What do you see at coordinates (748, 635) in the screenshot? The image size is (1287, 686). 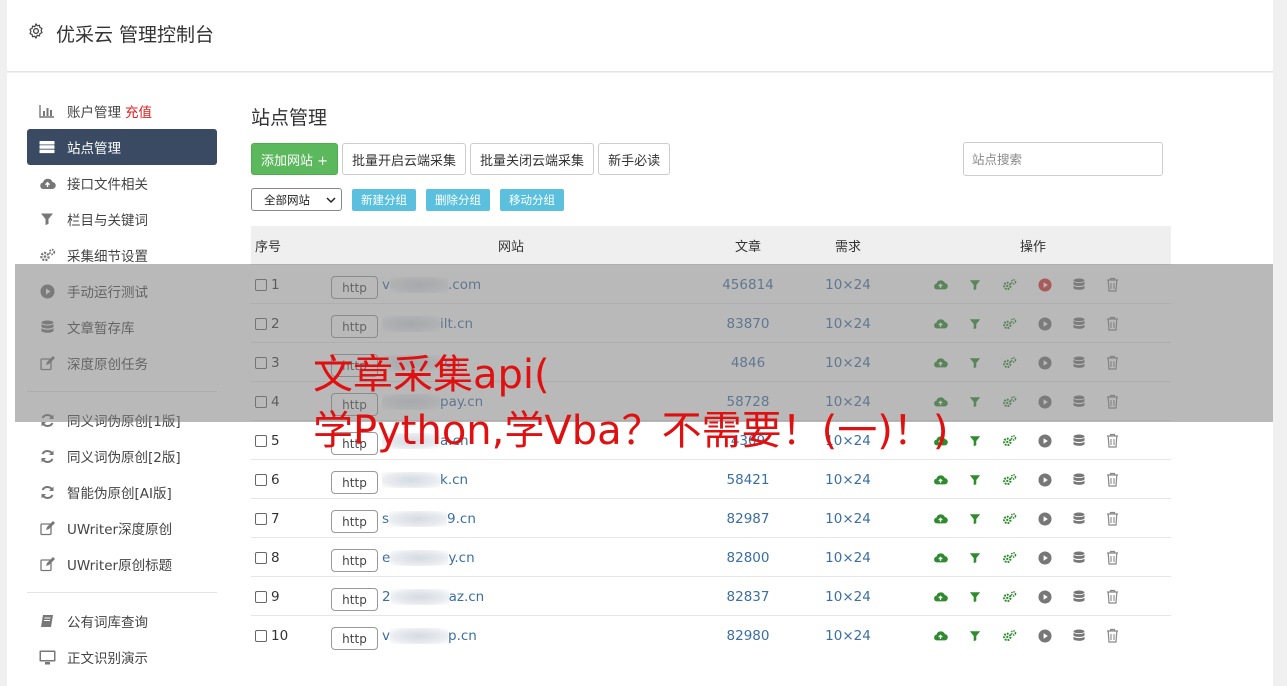 I see `article-count: 82980` at bounding box center [748, 635].